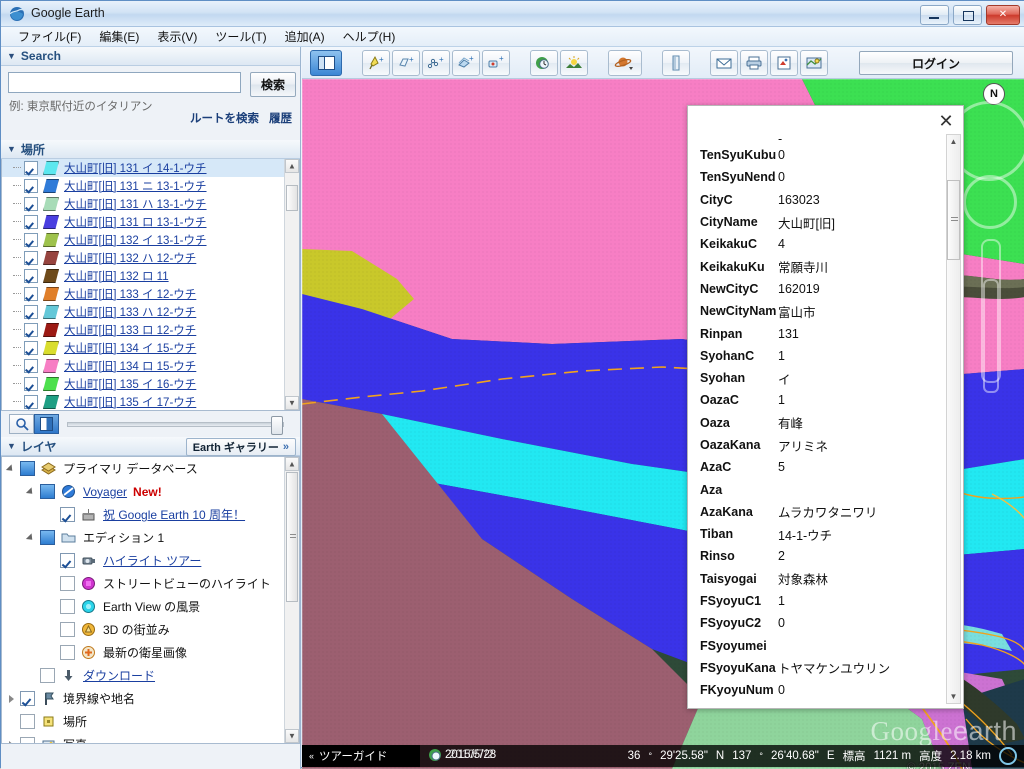 The height and width of the screenshot is (769, 1024). I want to click on layers-list-item: 写真, so click(143, 738).